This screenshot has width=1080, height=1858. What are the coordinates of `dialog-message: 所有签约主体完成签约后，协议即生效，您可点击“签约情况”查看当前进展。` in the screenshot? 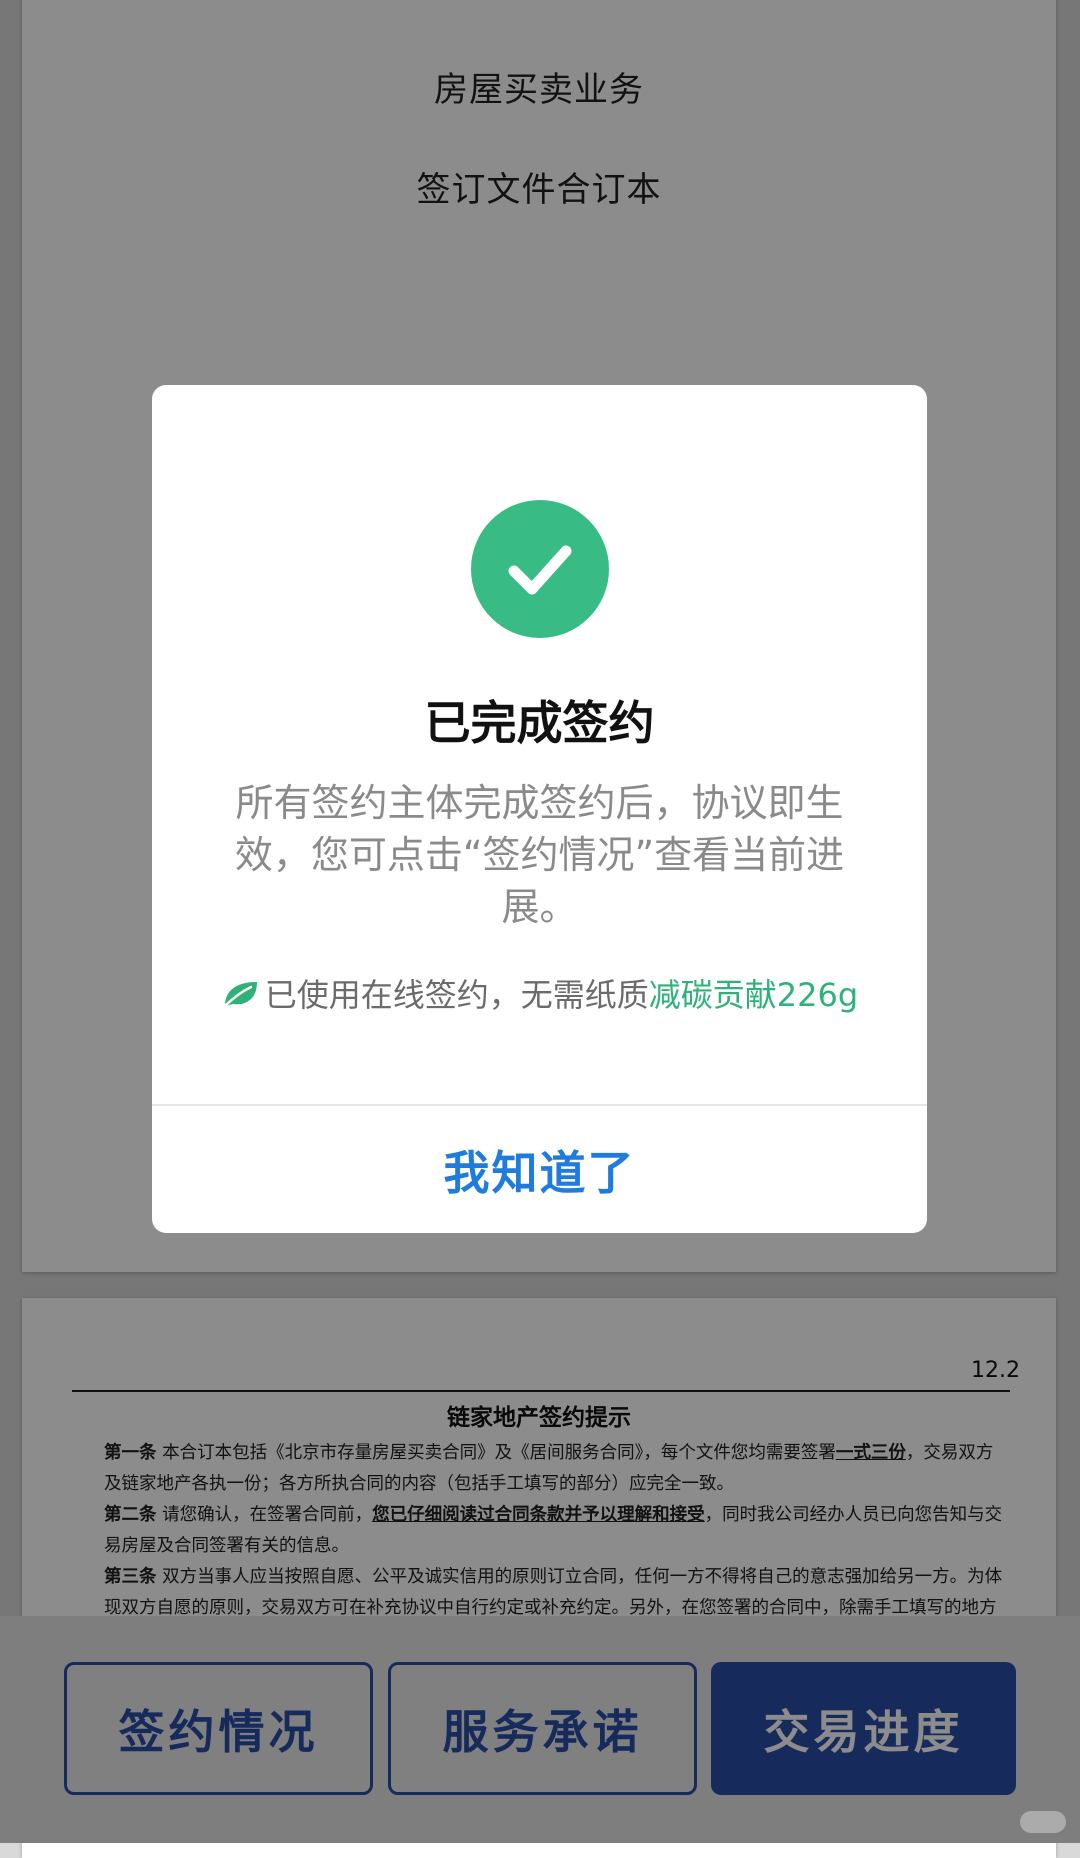 It's located at (539, 855).